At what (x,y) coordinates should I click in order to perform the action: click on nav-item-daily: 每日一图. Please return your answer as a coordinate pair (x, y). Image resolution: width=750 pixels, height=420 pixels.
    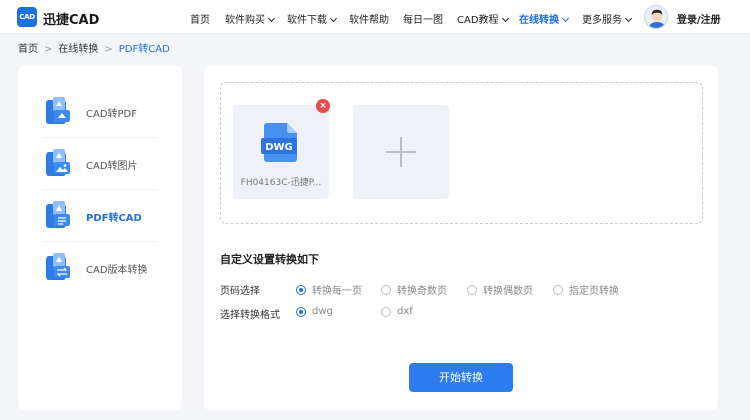
    Looking at the image, I should click on (423, 18).